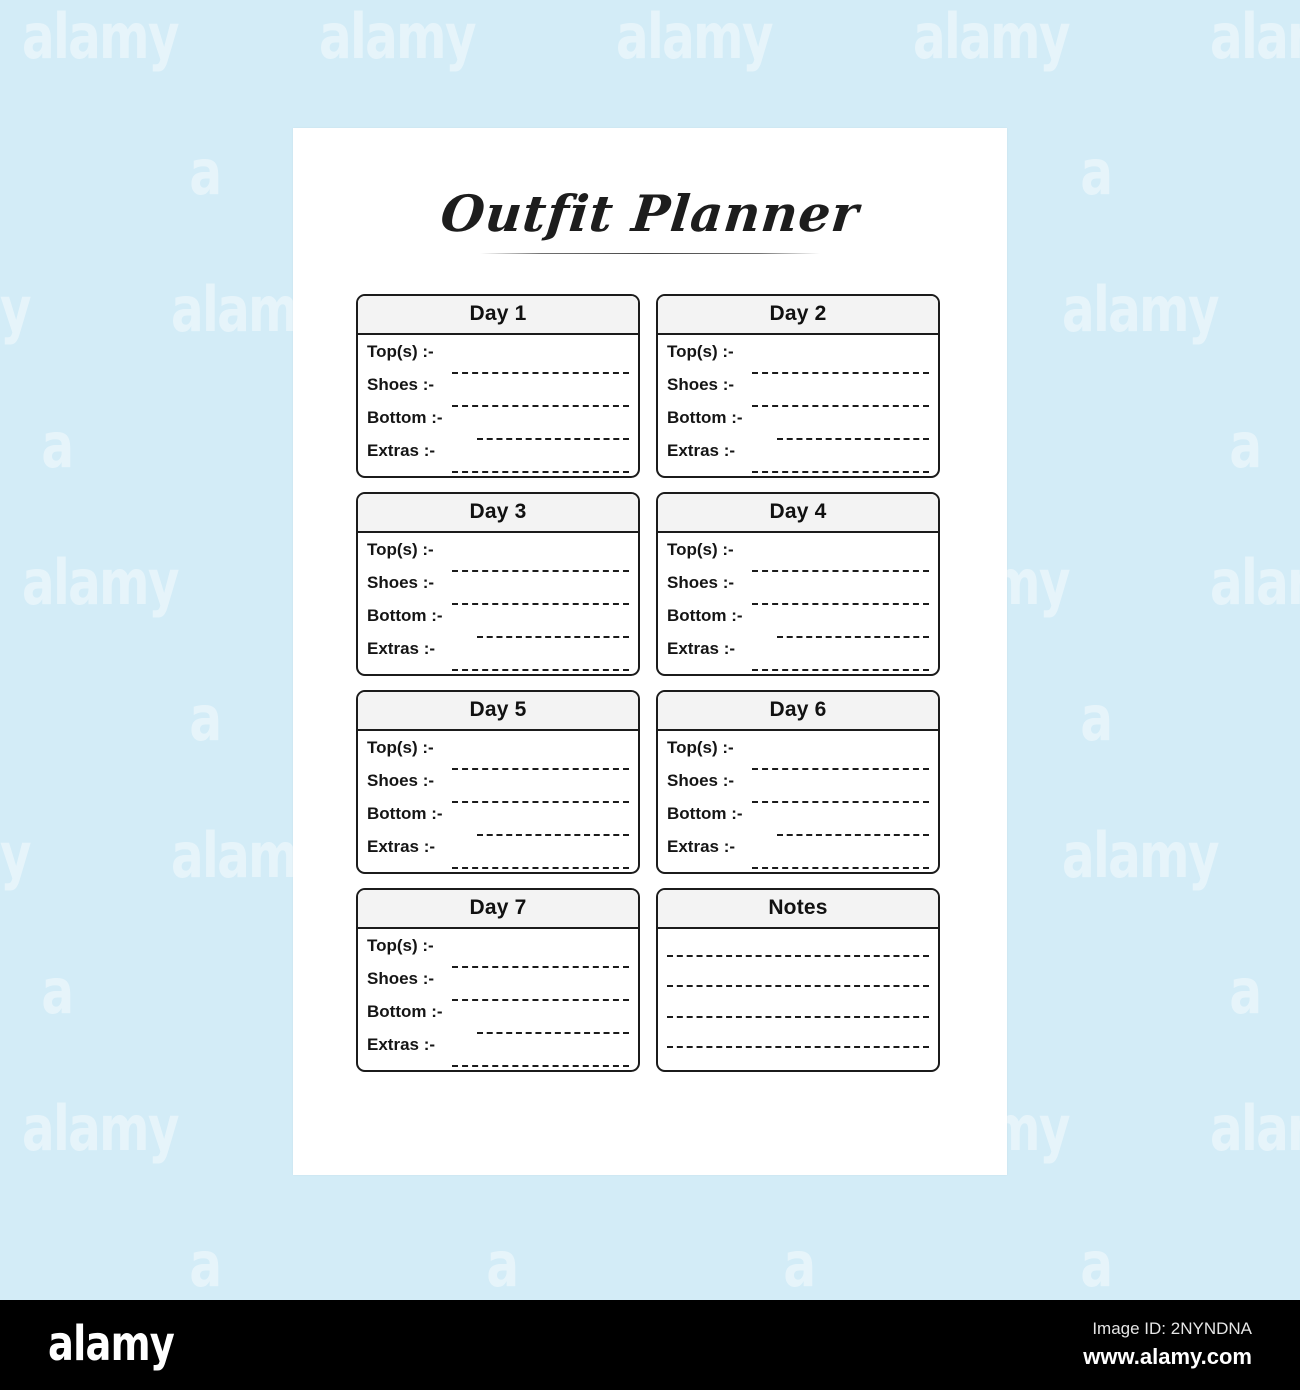  I want to click on title-block: Outfit Planner, so click(650, 219).